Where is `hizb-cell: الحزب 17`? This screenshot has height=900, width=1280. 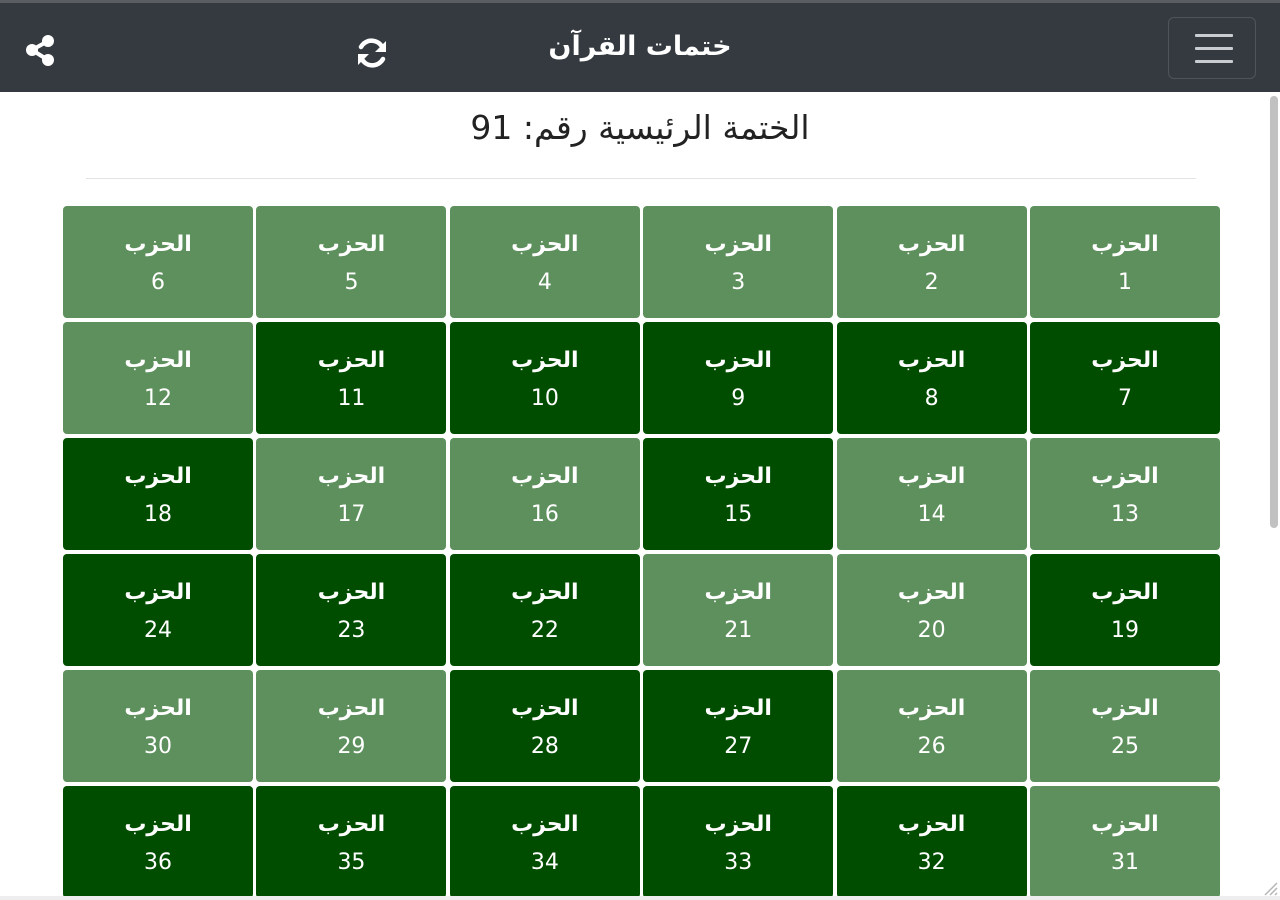
hizb-cell: الحزب 17 is located at coordinates (351, 494).